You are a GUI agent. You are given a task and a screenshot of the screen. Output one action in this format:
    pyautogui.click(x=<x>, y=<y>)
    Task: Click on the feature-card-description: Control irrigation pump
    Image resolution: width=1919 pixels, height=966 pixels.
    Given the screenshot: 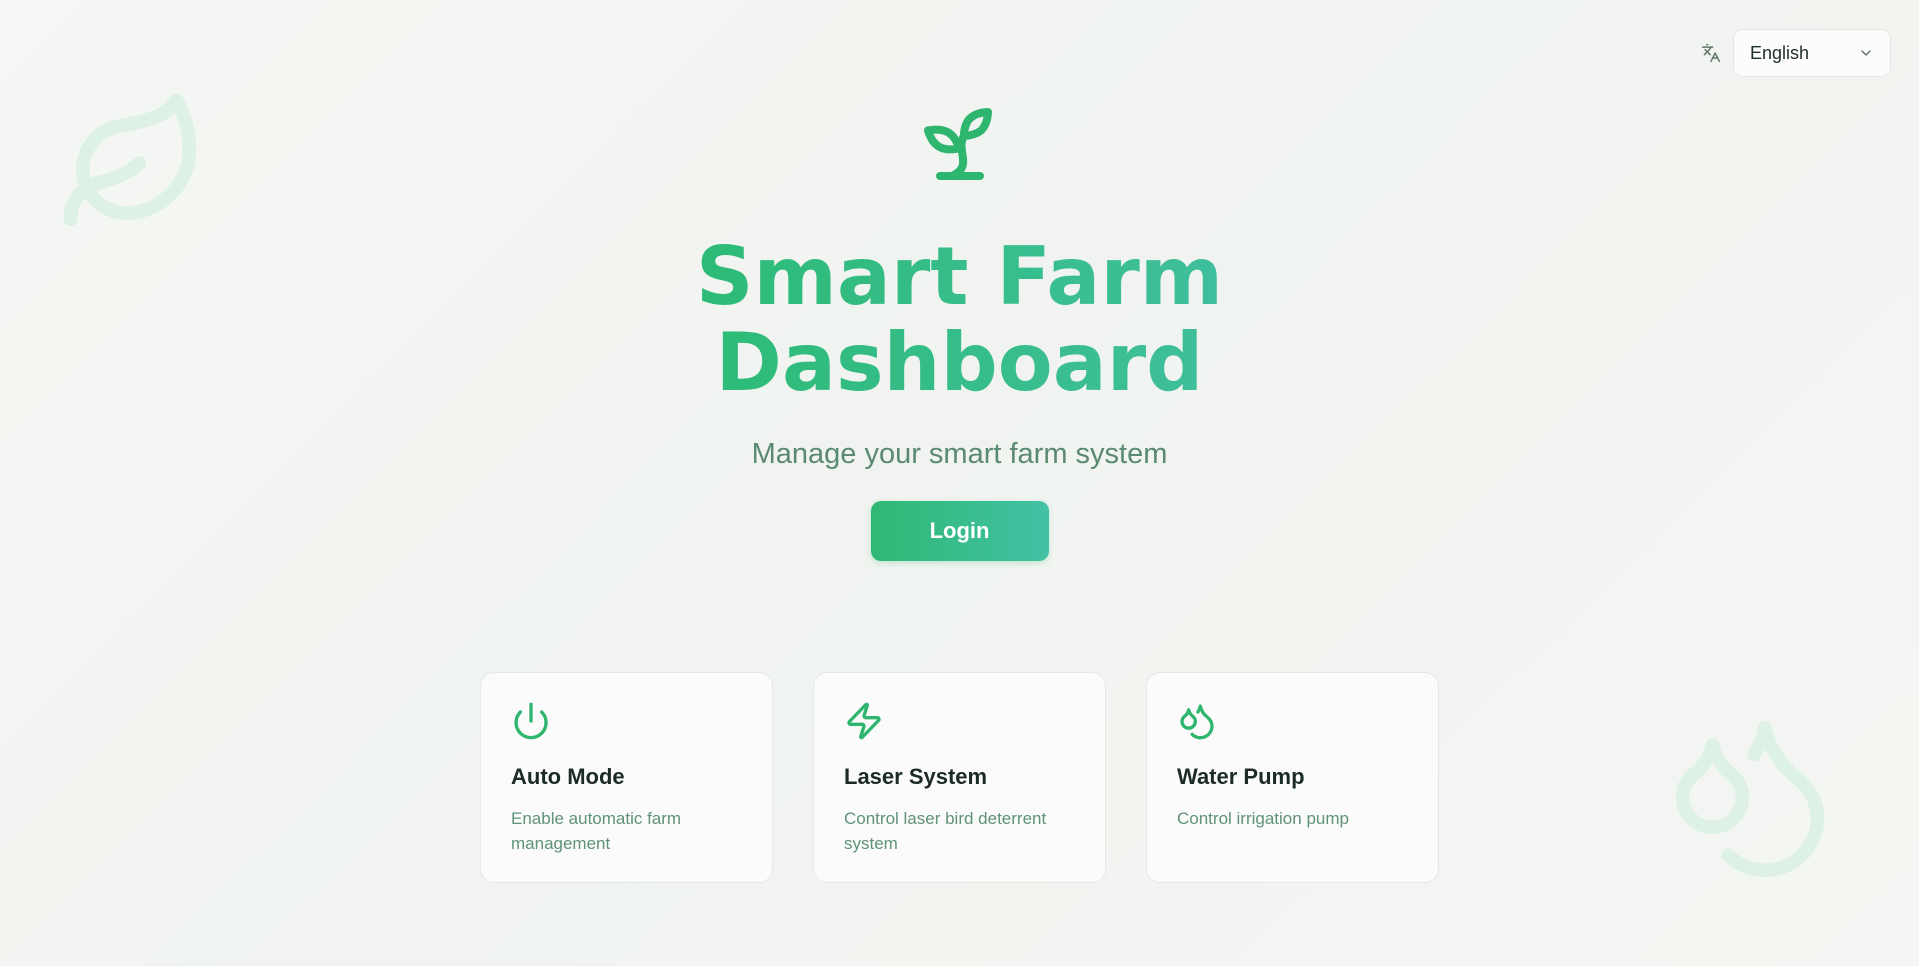 What is the action you would take?
    pyautogui.click(x=1263, y=818)
    